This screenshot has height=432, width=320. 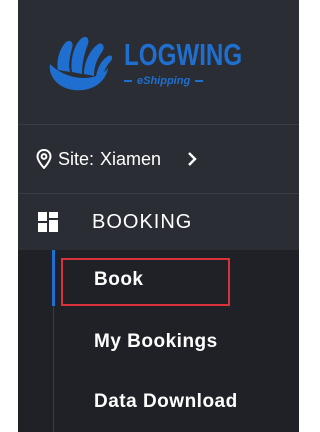 What do you see at coordinates (131, 158) in the screenshot?
I see `site-value: Xiamen` at bounding box center [131, 158].